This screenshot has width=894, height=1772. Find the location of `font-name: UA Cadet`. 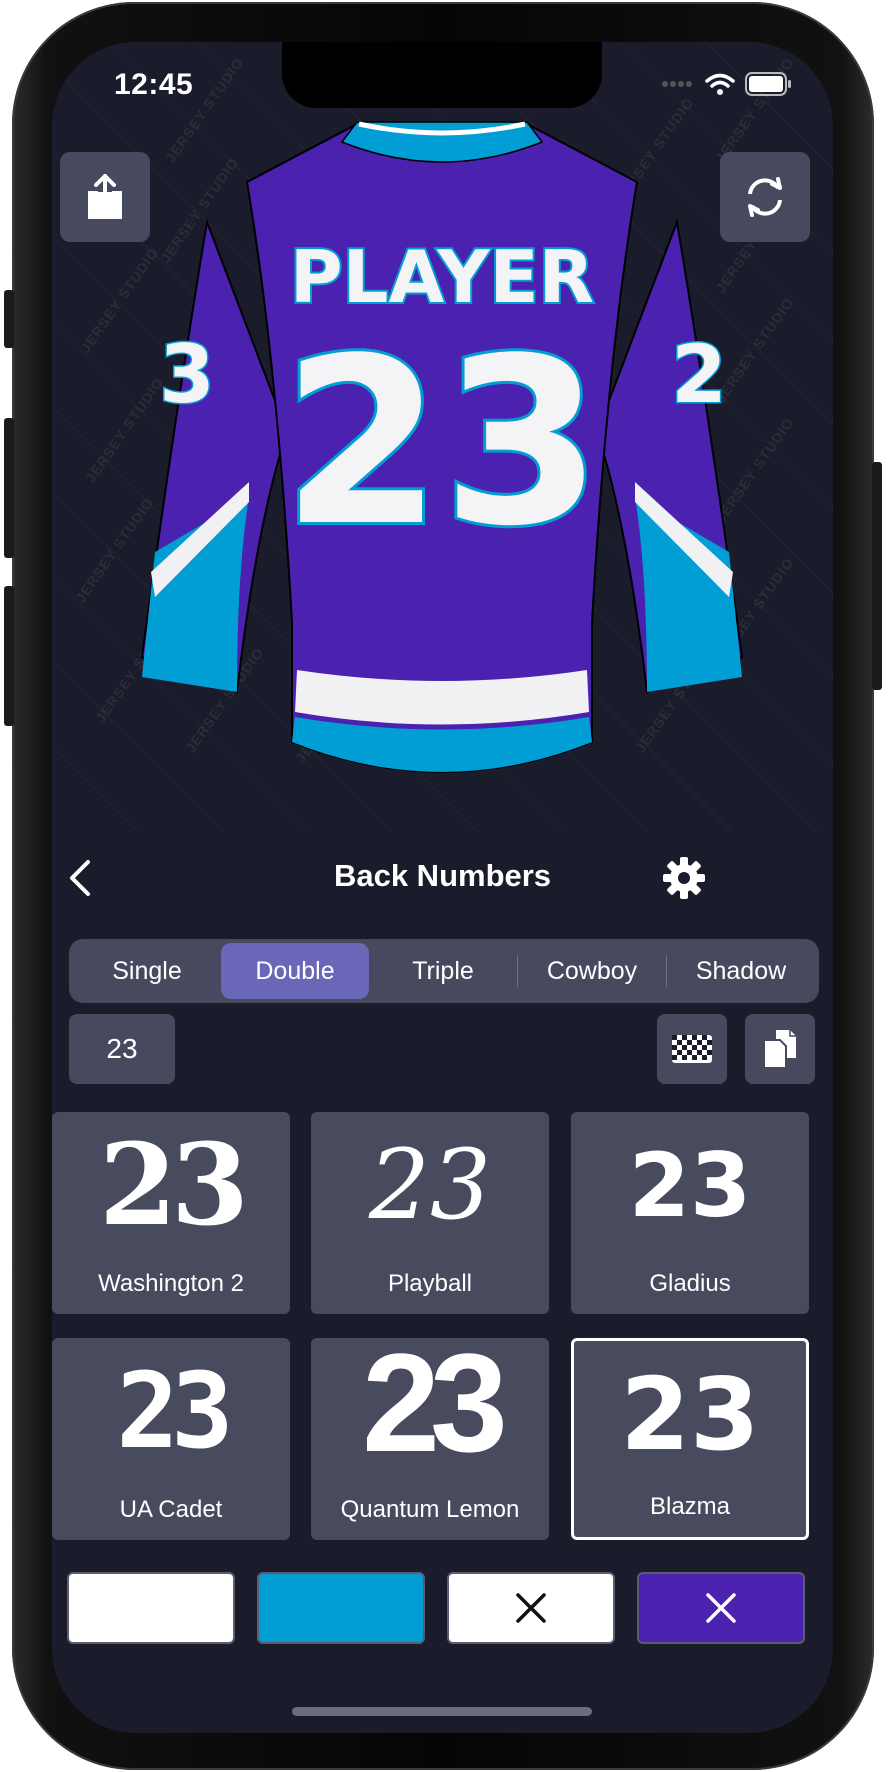

font-name: UA Cadet is located at coordinates (171, 1509).